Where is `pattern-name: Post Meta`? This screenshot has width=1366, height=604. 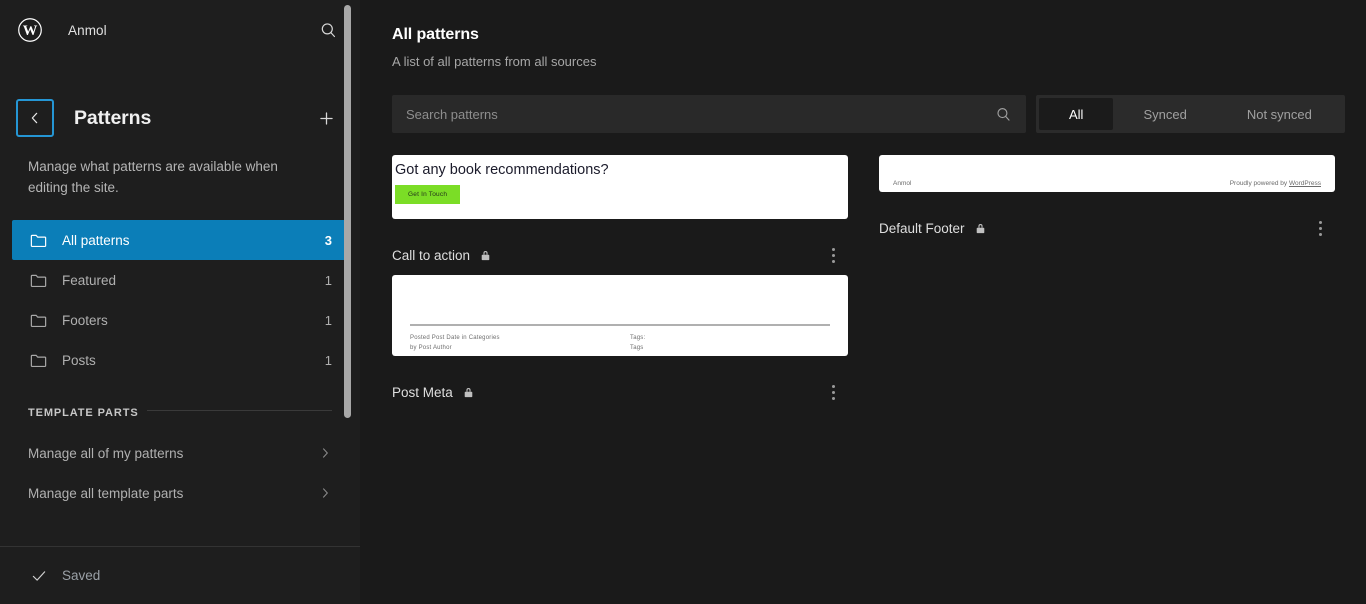 pattern-name: Post Meta is located at coordinates (422, 392).